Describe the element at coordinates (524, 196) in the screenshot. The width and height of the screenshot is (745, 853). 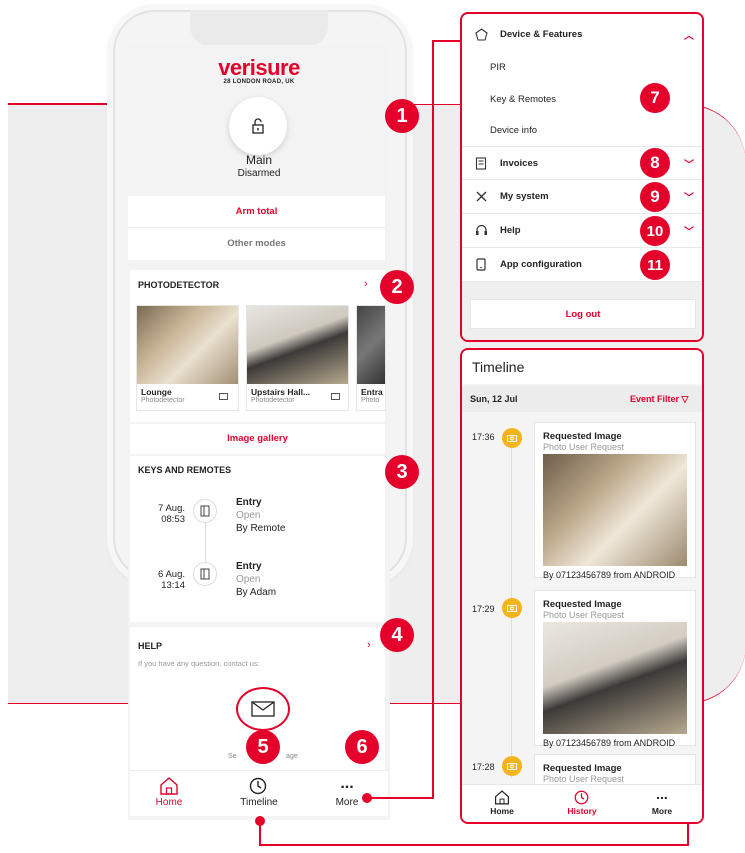
I see `menu-label: My system` at that location.